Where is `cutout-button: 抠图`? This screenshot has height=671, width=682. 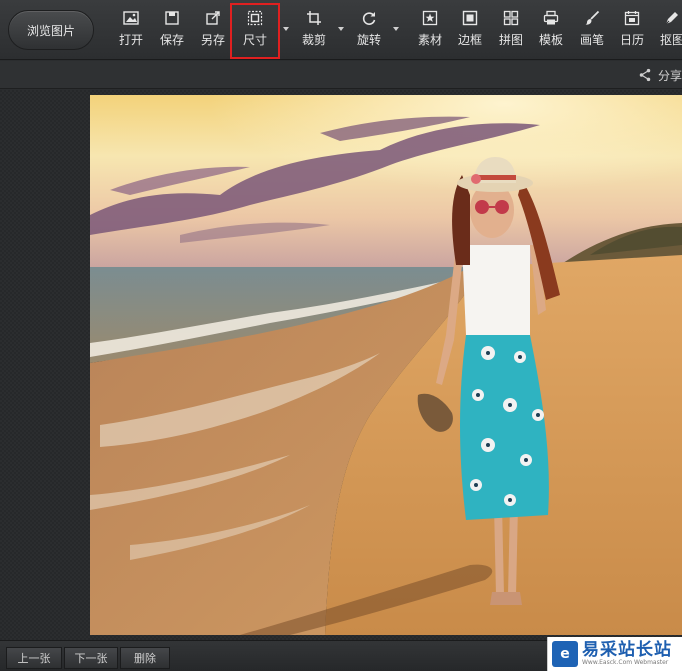 cutout-button: 抠图 is located at coordinates (671, 32).